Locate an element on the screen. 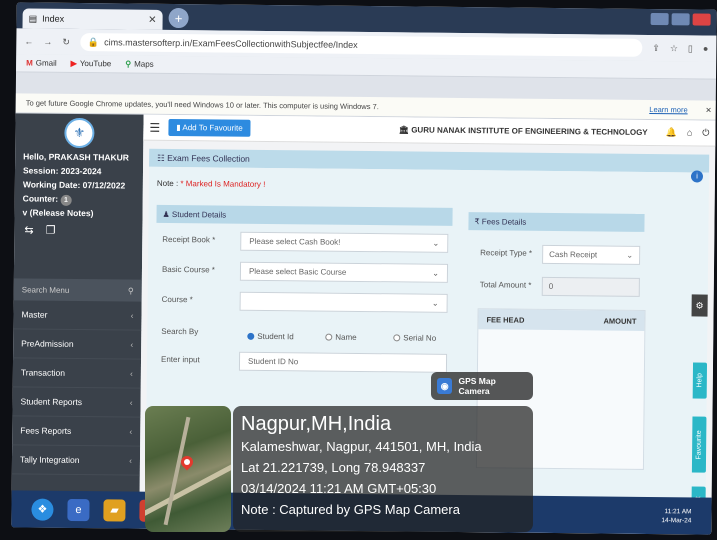 The image size is (717, 540). search-menu-input: Search Menu ⚲ is located at coordinates (77, 290).